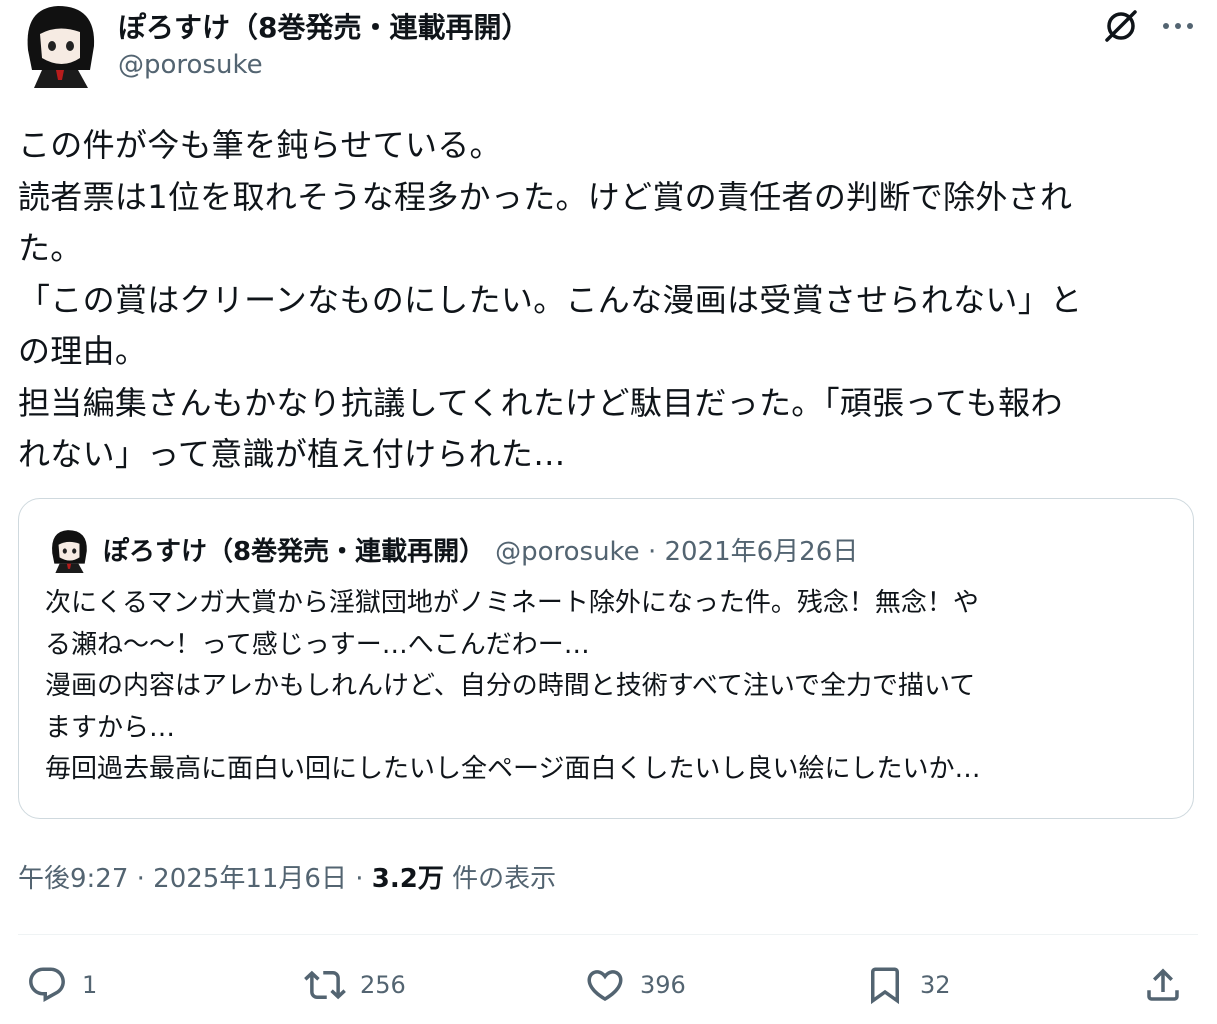  I want to click on reply-icon, so click(47, 984).